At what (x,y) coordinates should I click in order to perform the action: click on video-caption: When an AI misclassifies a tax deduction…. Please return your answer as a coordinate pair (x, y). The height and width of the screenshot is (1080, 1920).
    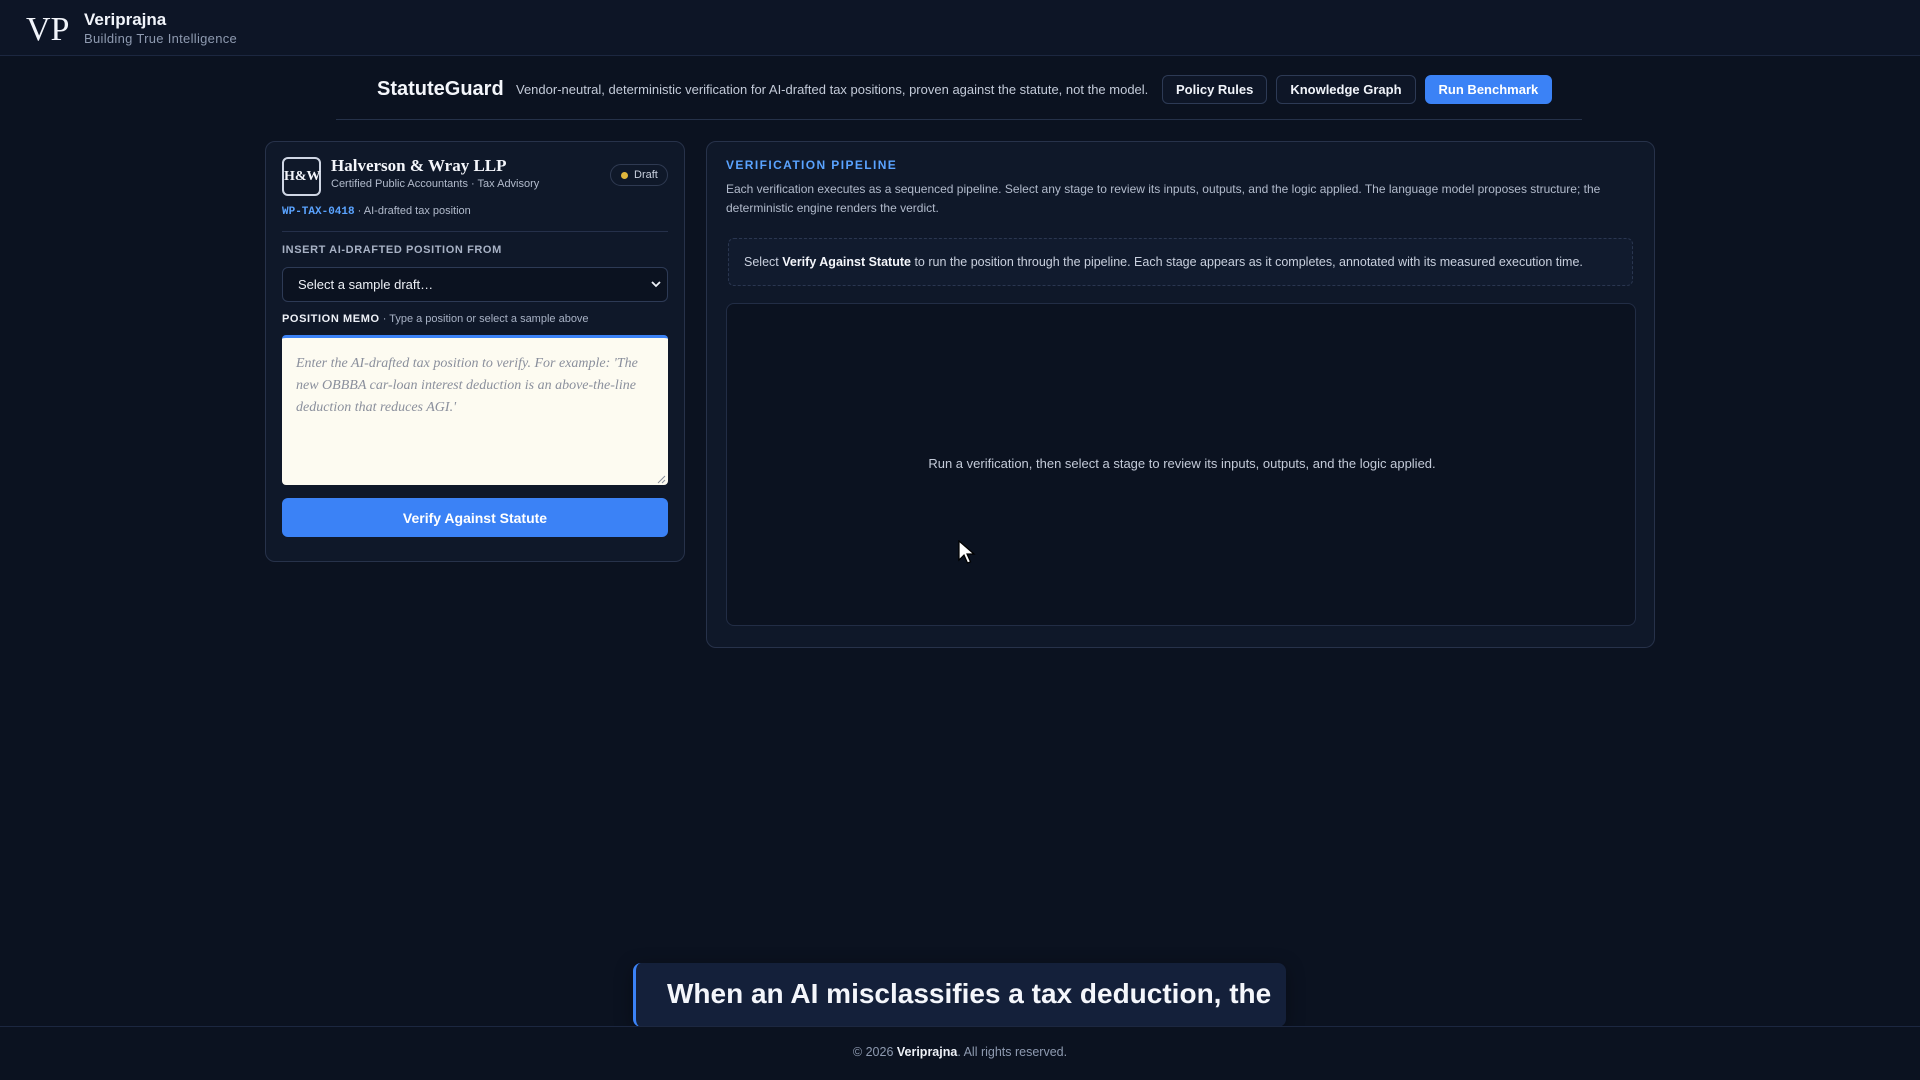
    Looking at the image, I should click on (959, 995).